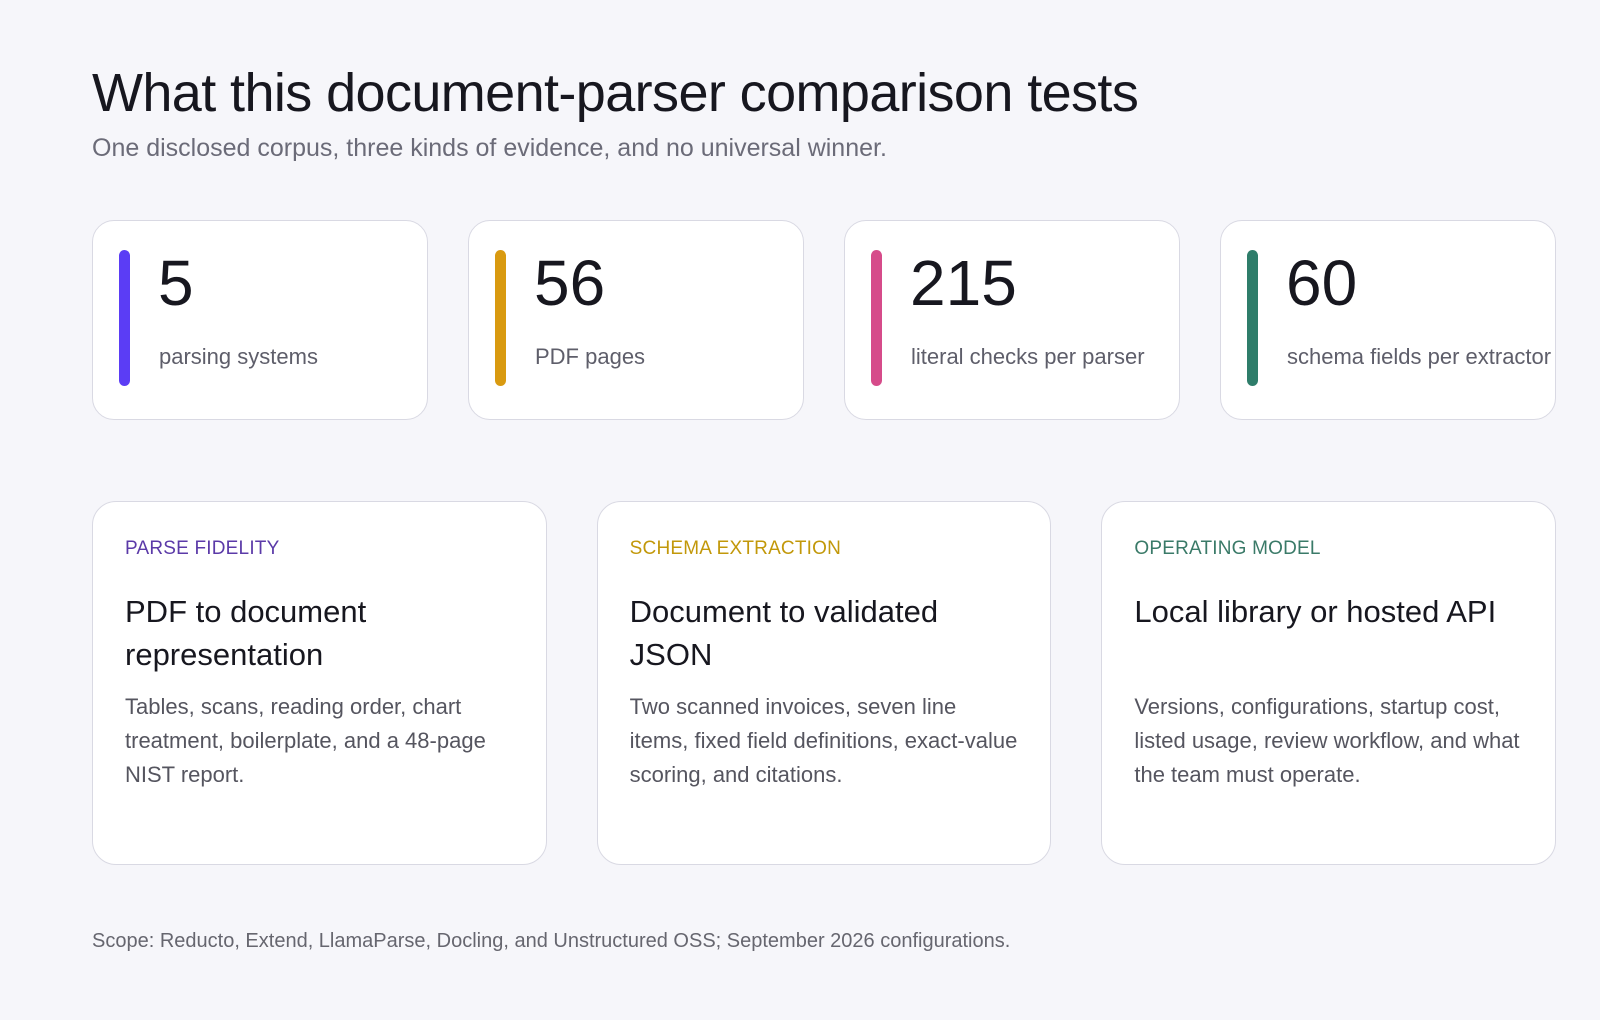 The height and width of the screenshot is (1020, 1600). Describe the element at coordinates (246, 633) in the screenshot. I see `feature-heading: PDF to document representation` at that location.